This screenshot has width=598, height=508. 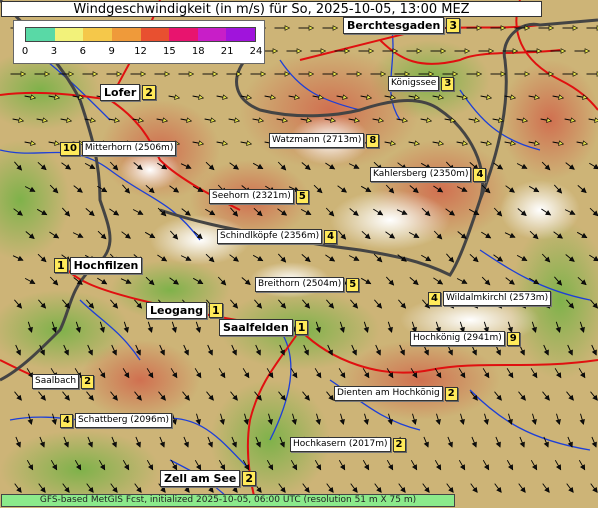 I want to click on location-berchtesgaden: Berchtesgaden 3, so click(x=402, y=25).